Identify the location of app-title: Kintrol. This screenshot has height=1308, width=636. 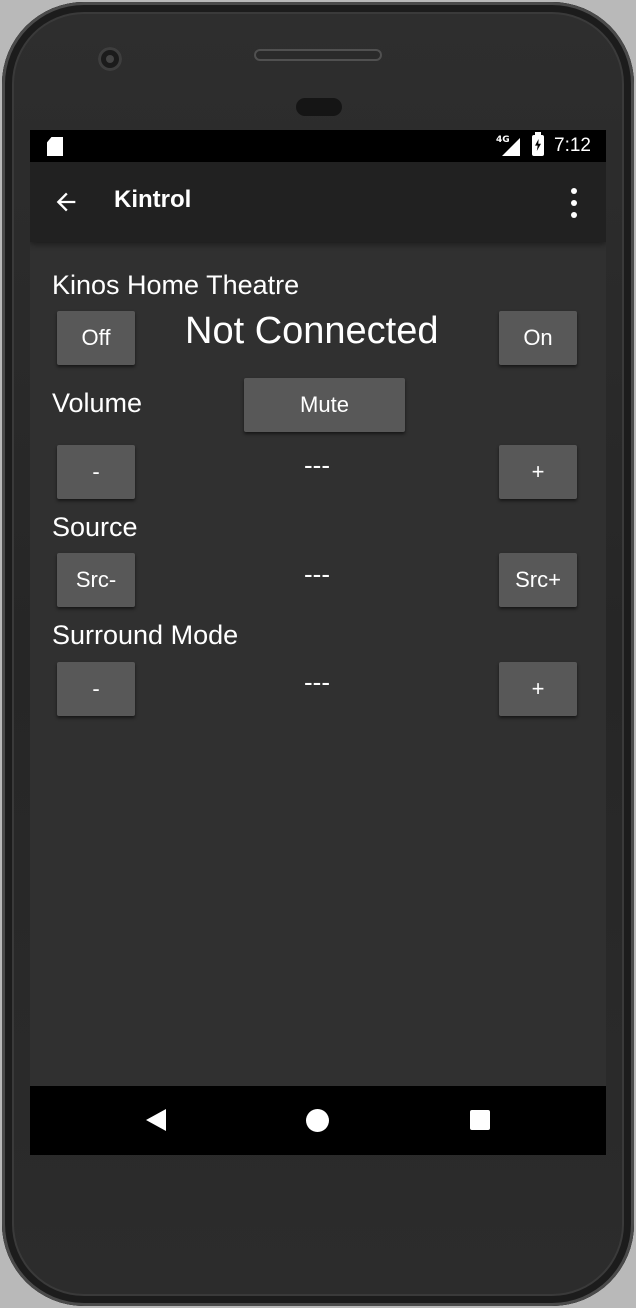
(153, 199).